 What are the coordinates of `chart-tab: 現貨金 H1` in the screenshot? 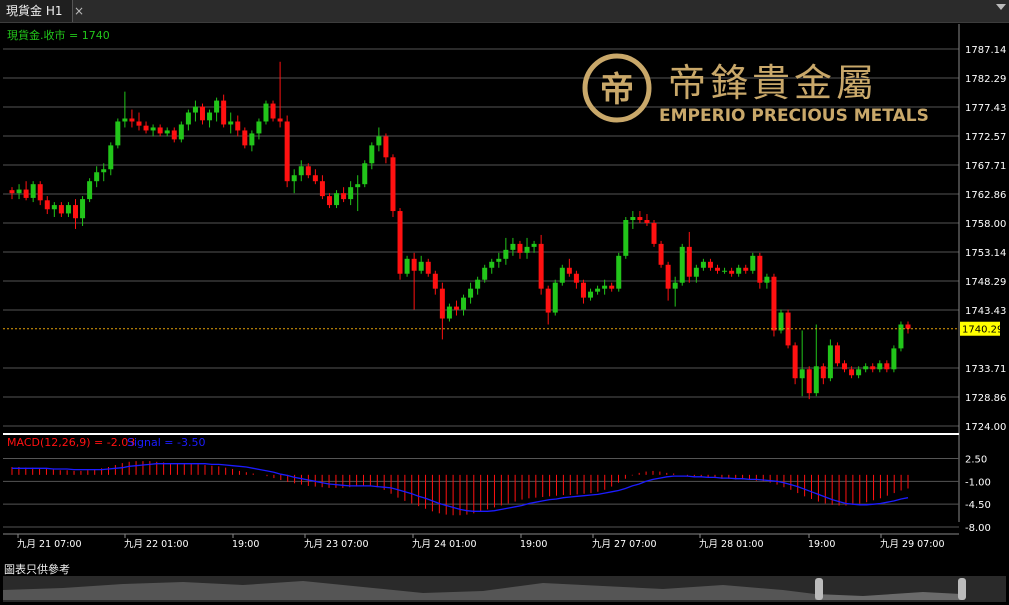 It's located at (37, 11).